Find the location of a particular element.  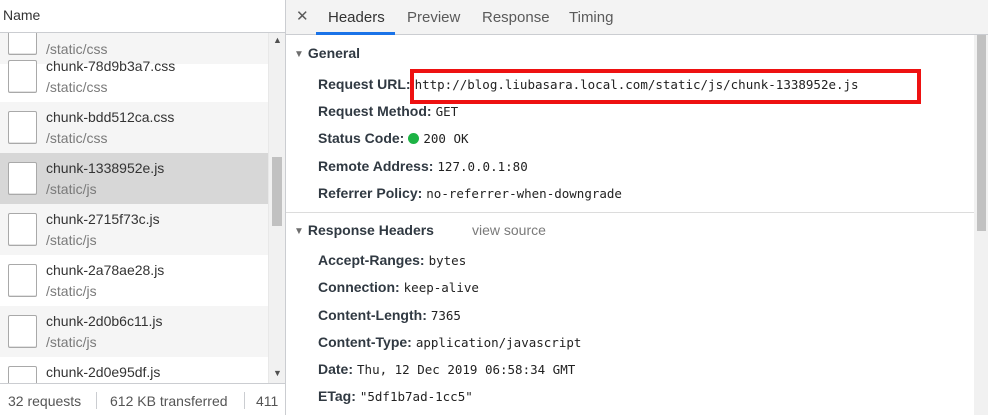

green-dot-icon is located at coordinates (414, 138).